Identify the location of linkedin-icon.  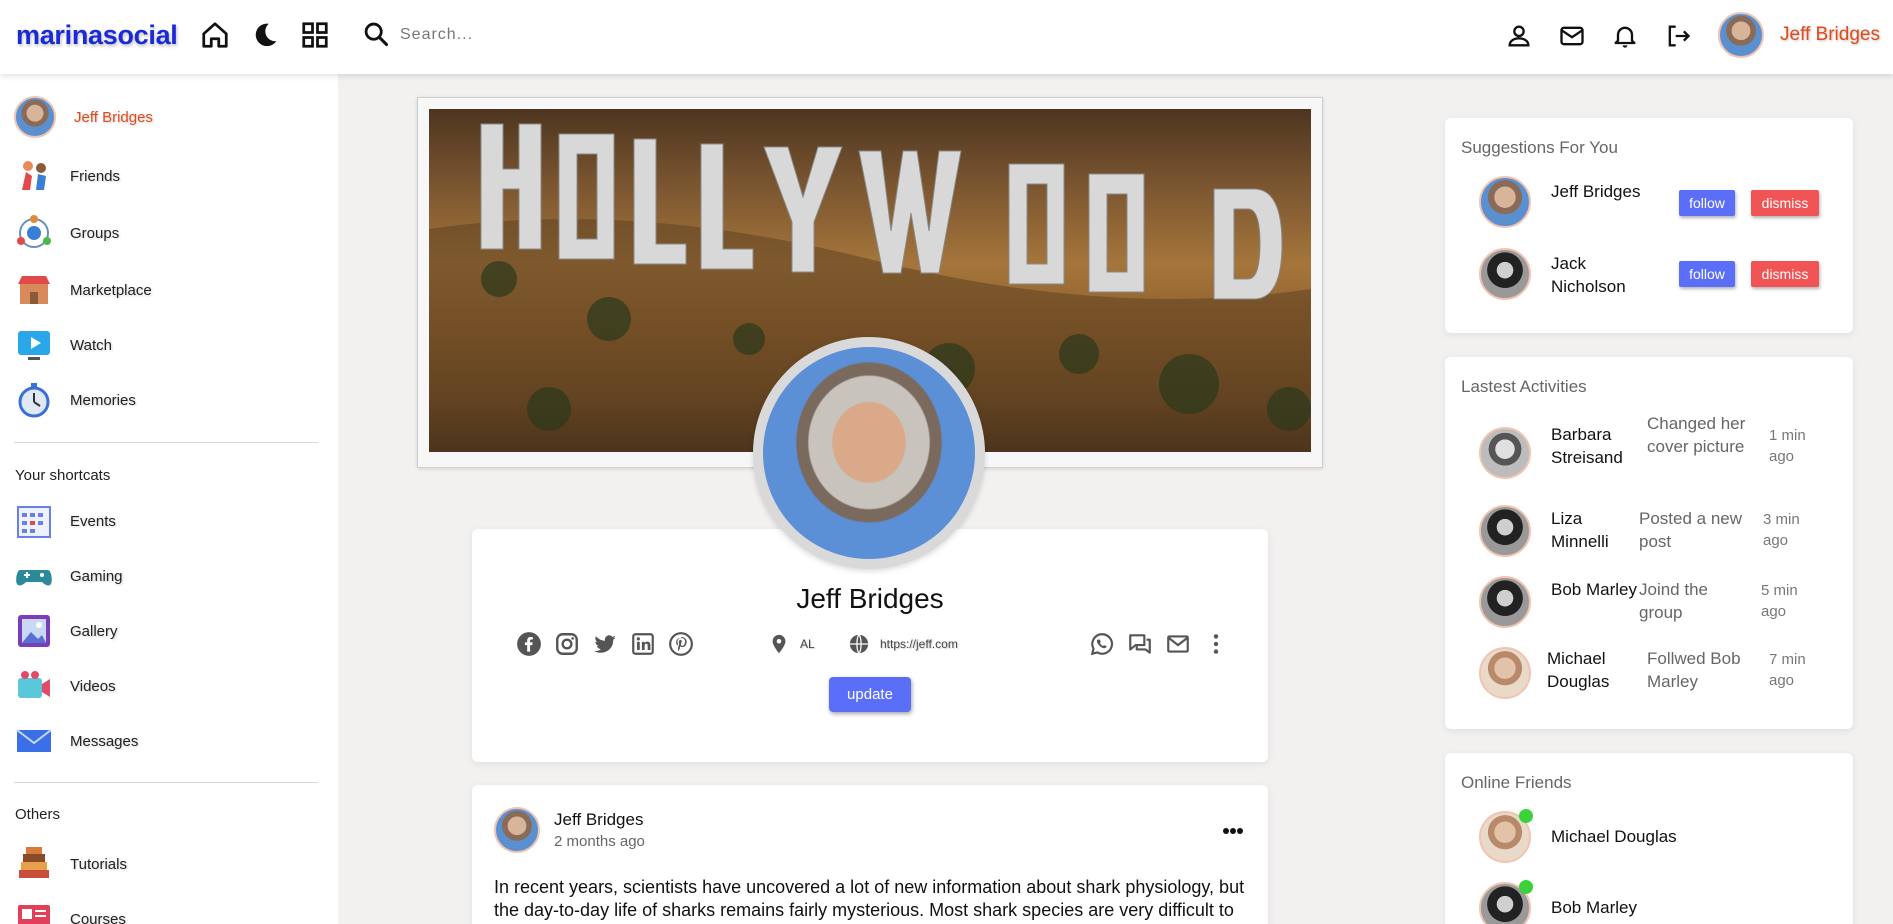
(643, 644).